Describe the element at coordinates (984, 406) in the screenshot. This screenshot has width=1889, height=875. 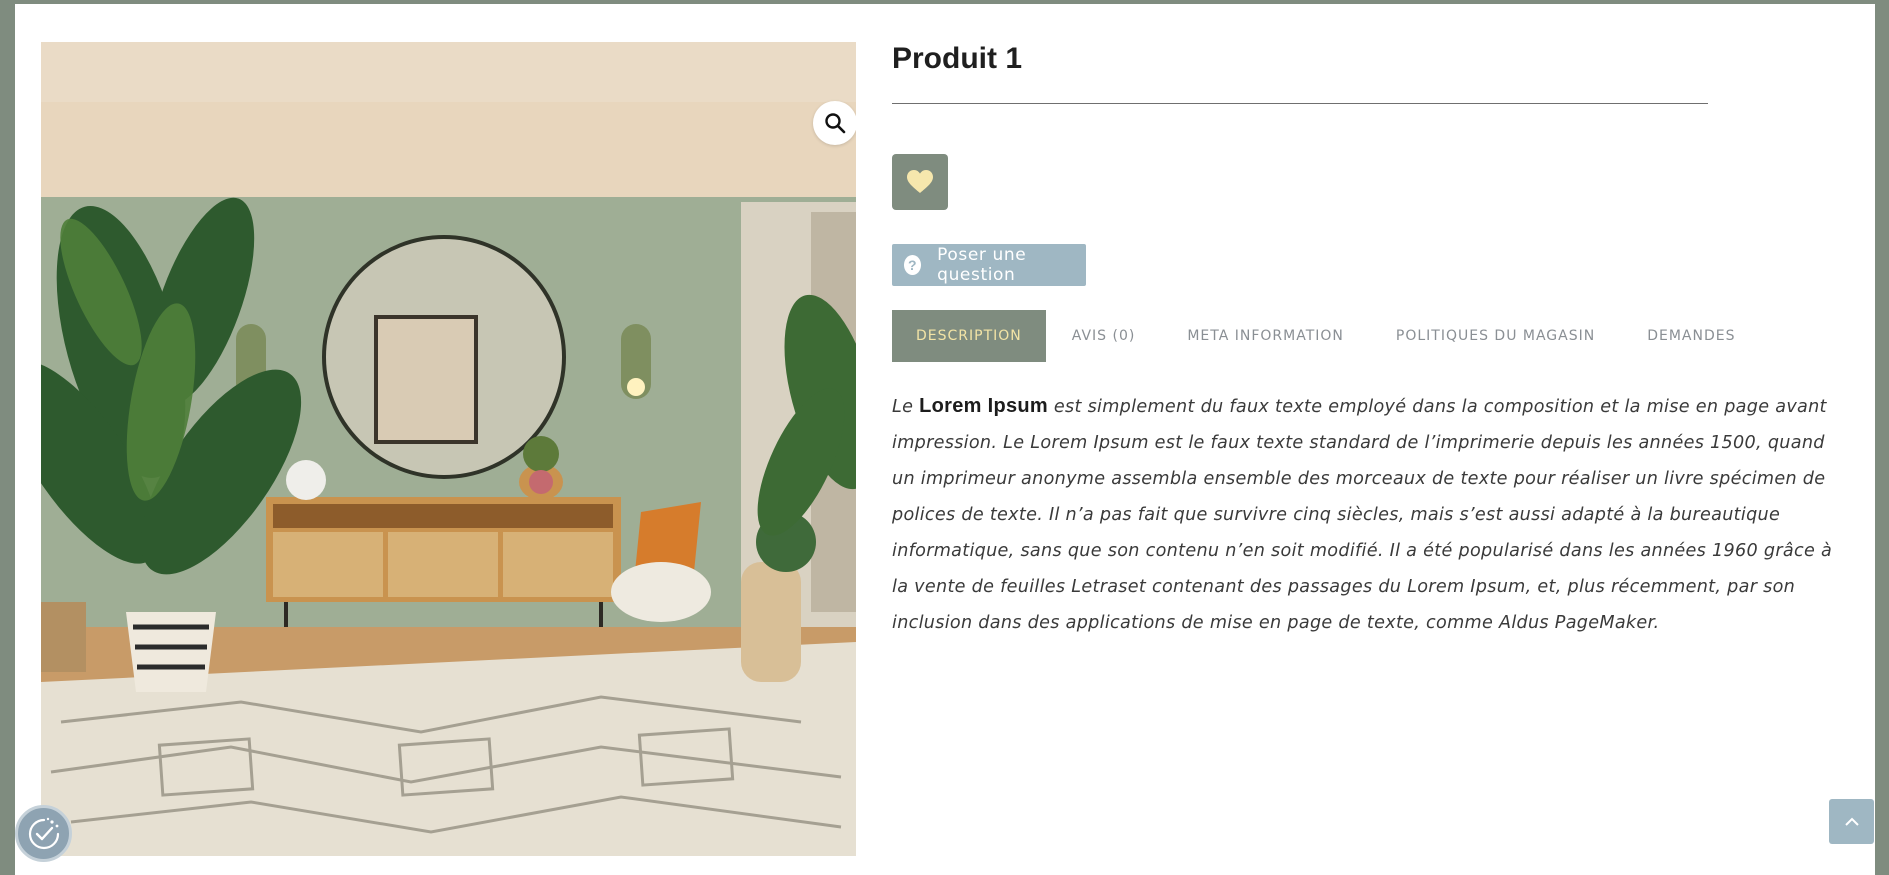
I see `description-bold: Lorem Ipsum` at that location.